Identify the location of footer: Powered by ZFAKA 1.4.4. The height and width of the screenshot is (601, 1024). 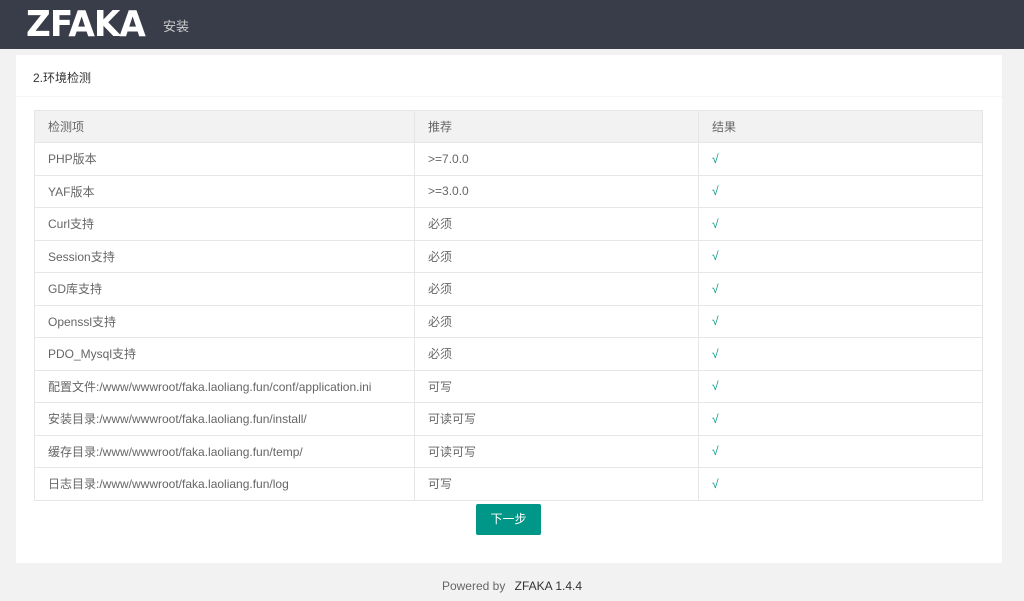
(512, 586).